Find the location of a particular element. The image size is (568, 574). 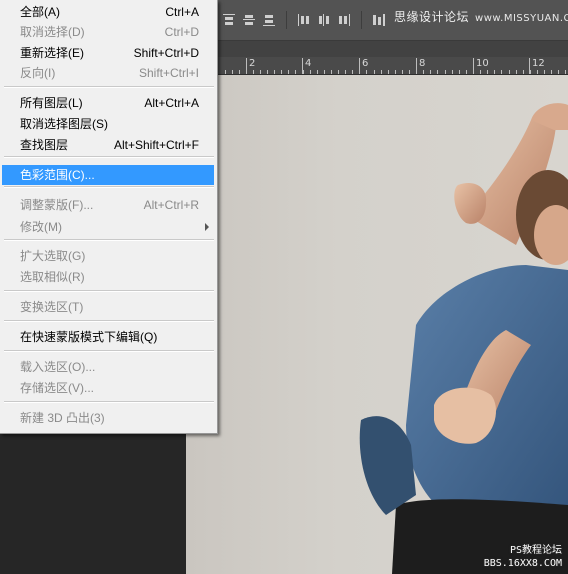

align-top-icon is located at coordinates (229, 20).